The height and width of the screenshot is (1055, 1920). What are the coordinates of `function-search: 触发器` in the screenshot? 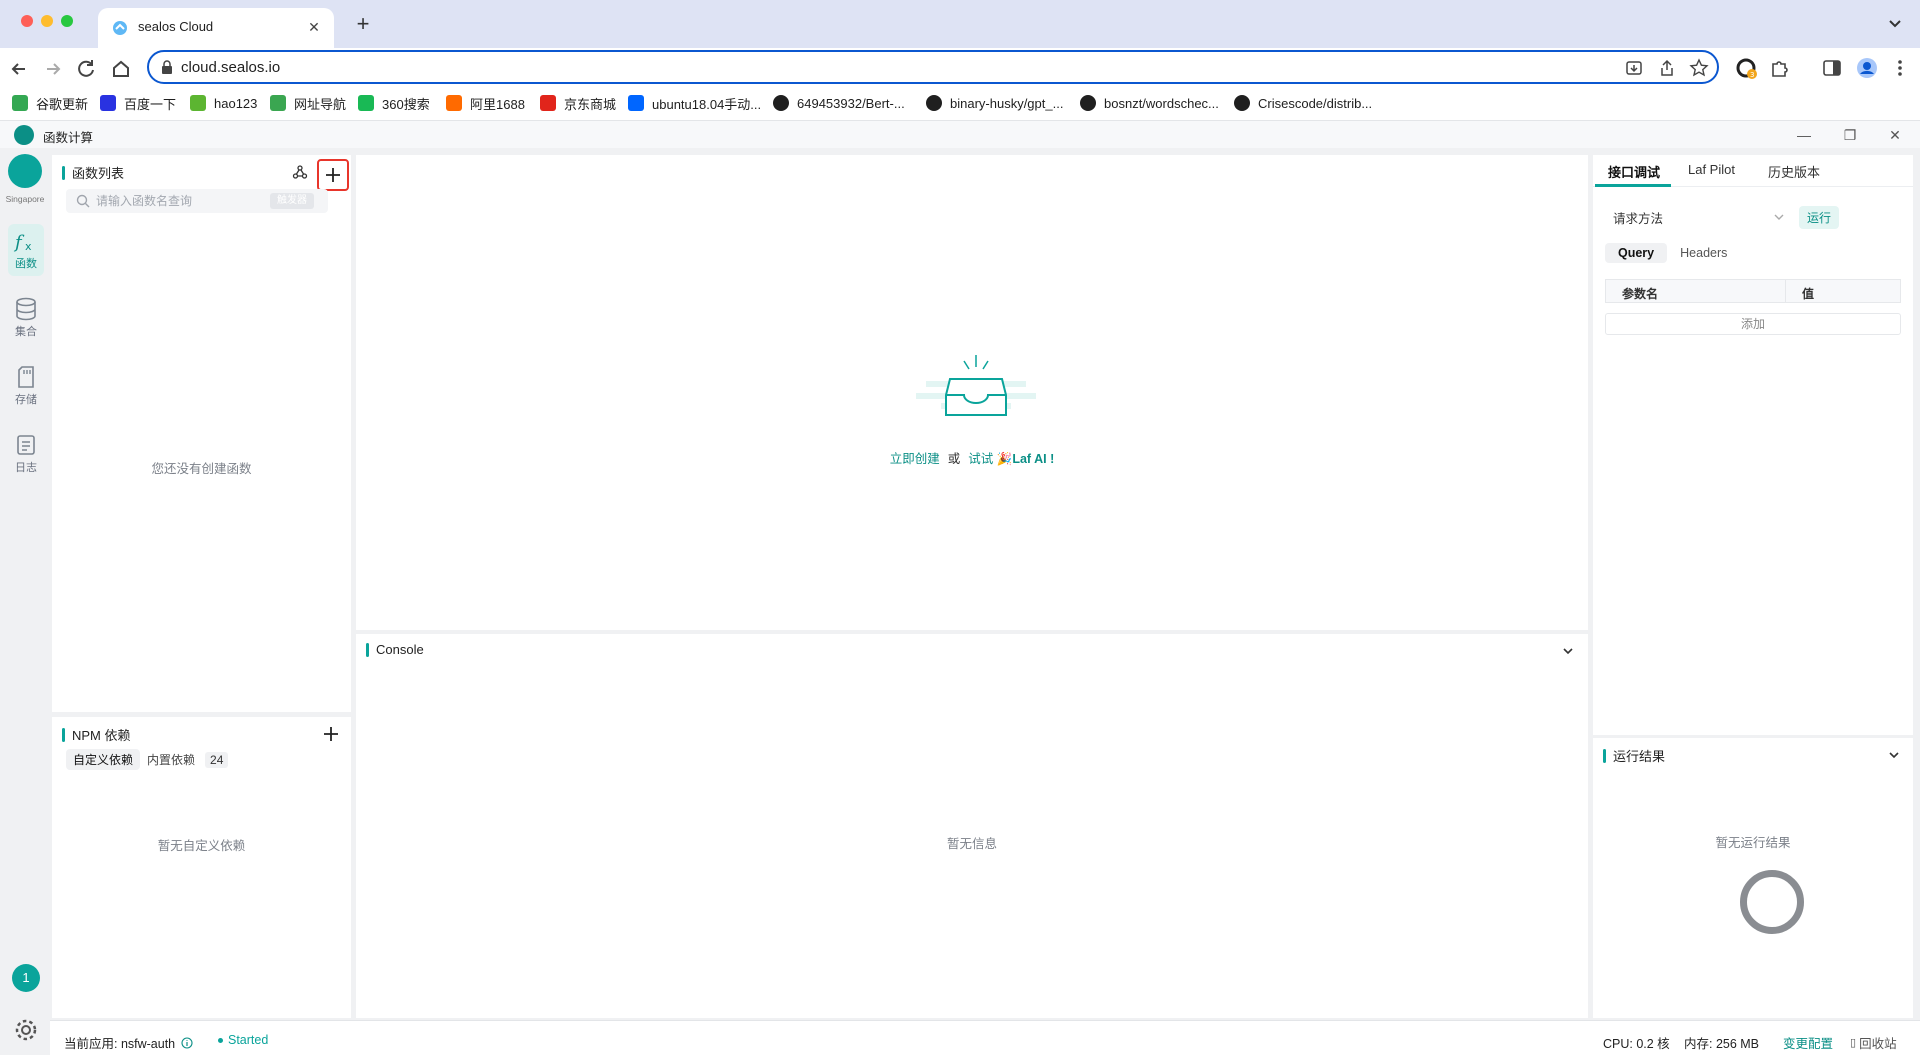 It's located at (197, 201).